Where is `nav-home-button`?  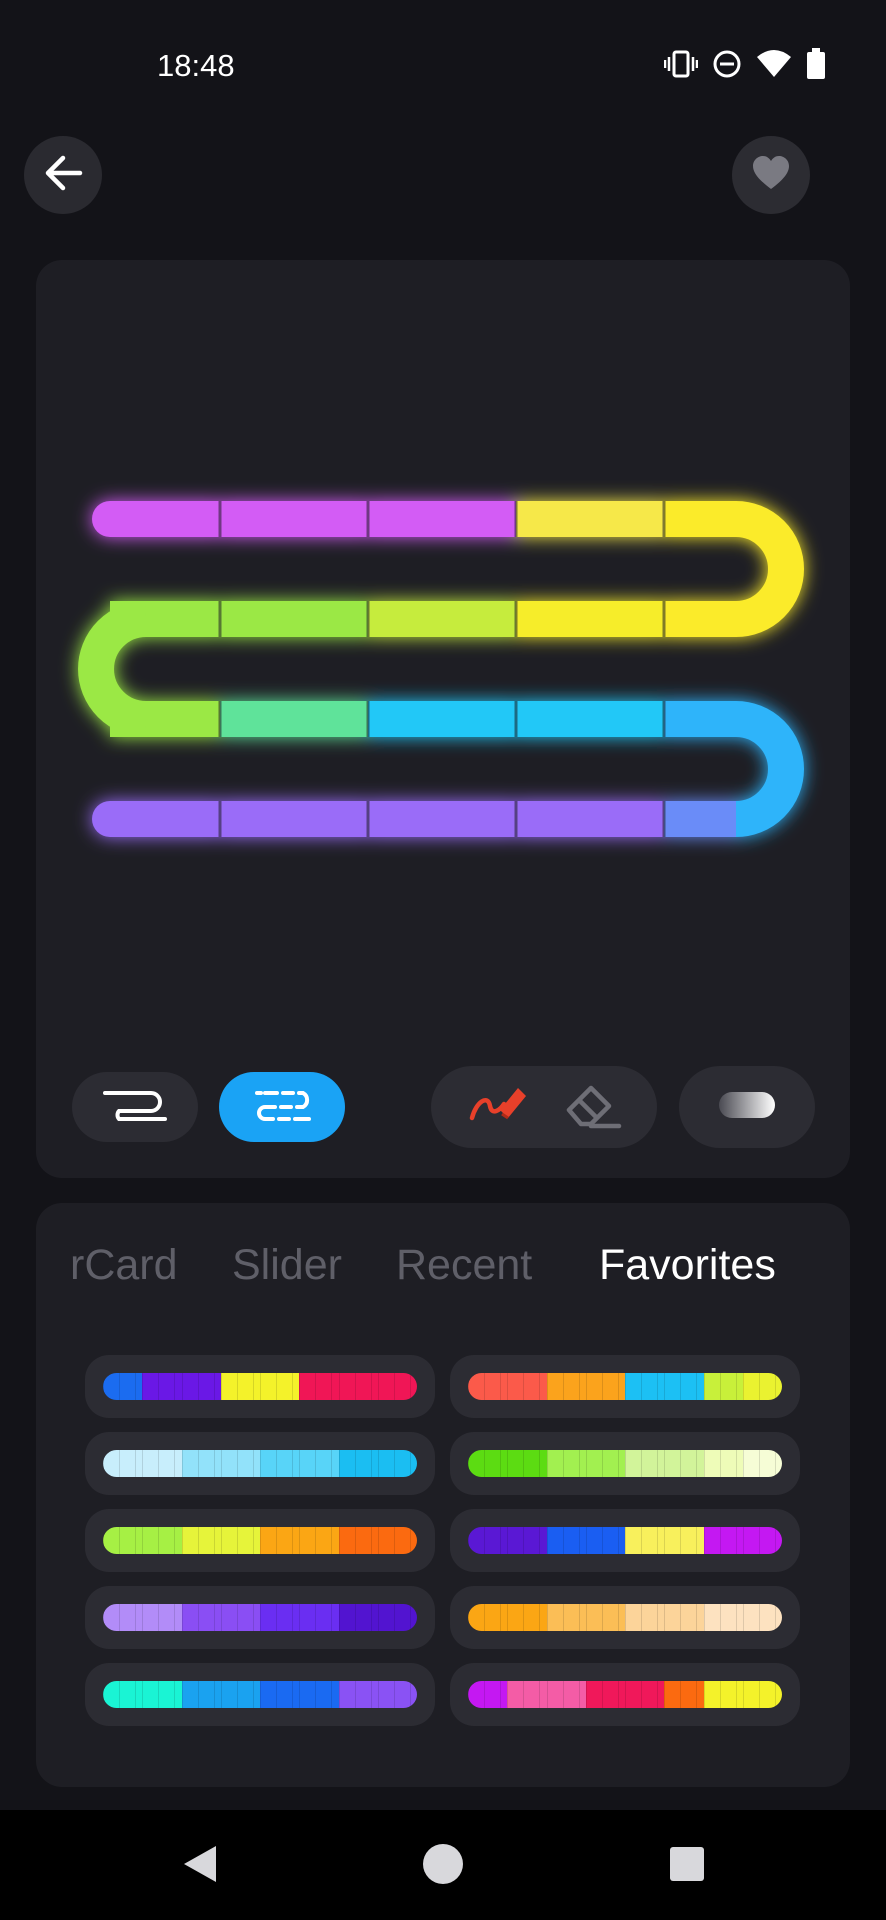
nav-home-button is located at coordinates (443, 1866).